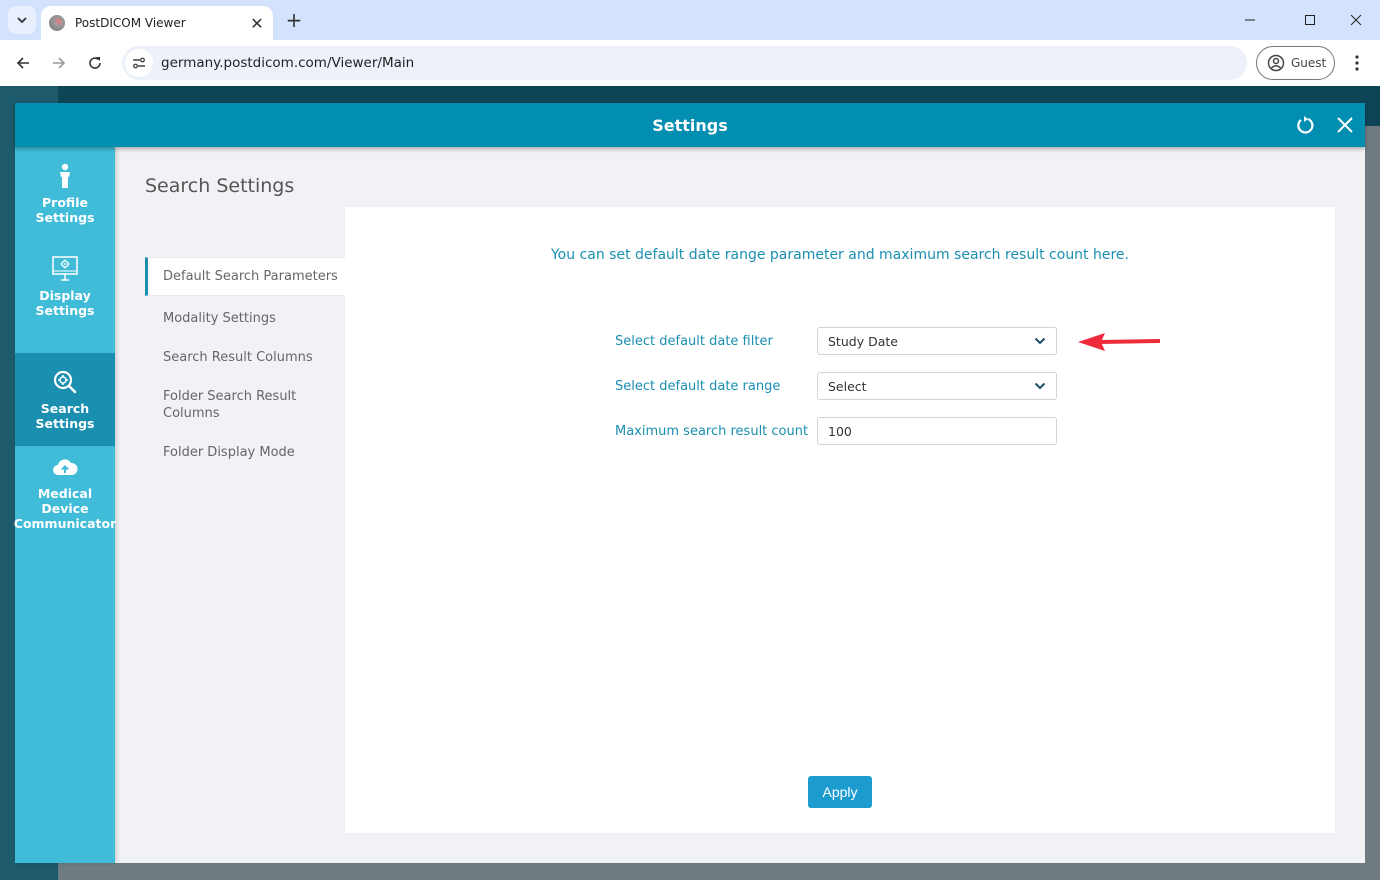 This screenshot has width=1380, height=880. Describe the element at coordinates (65, 467) in the screenshot. I see `cloud-upload-icon` at that location.